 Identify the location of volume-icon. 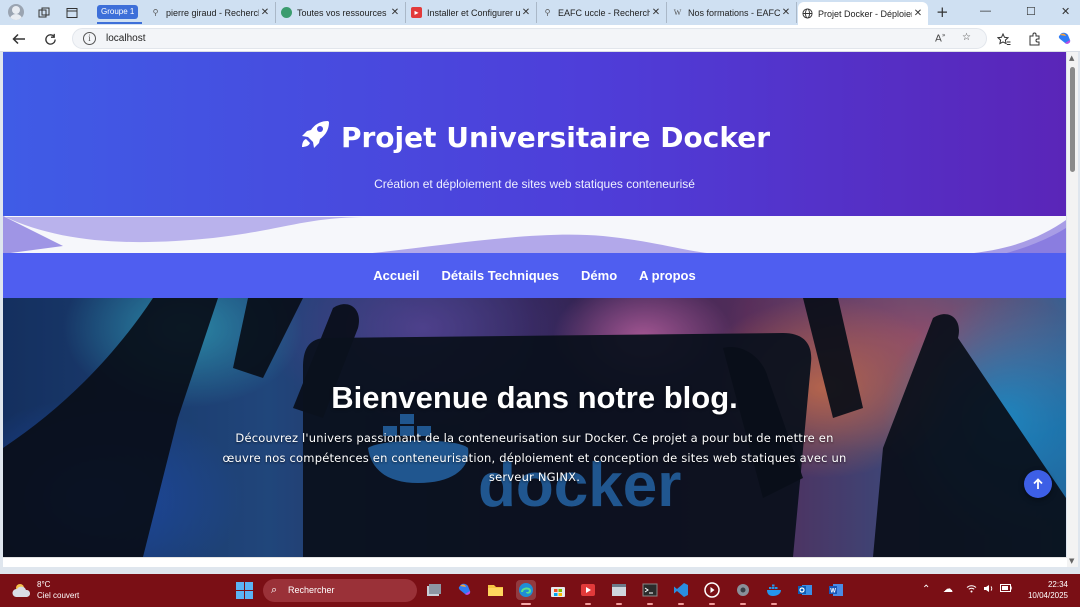
(988, 590).